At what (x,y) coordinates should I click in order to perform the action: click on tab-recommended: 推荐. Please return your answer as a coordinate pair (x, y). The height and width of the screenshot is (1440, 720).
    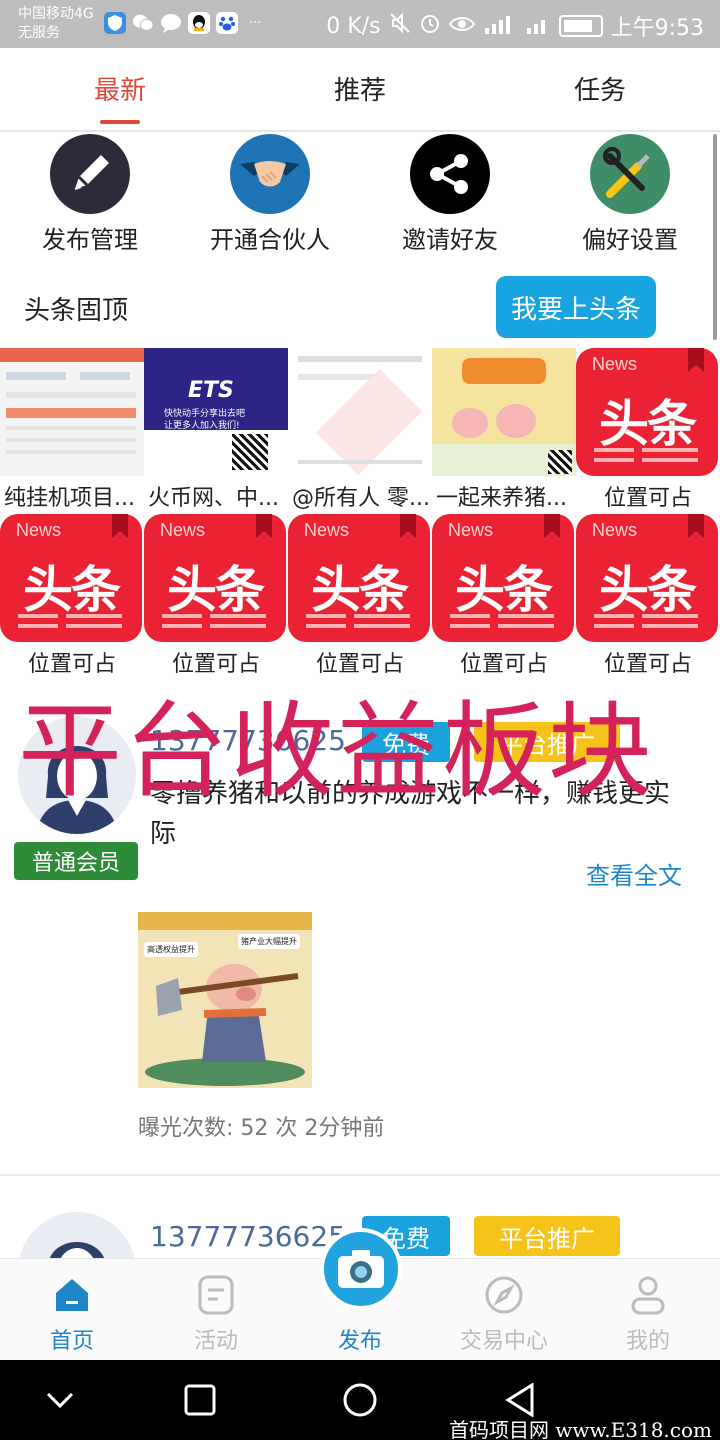
    Looking at the image, I should click on (360, 88).